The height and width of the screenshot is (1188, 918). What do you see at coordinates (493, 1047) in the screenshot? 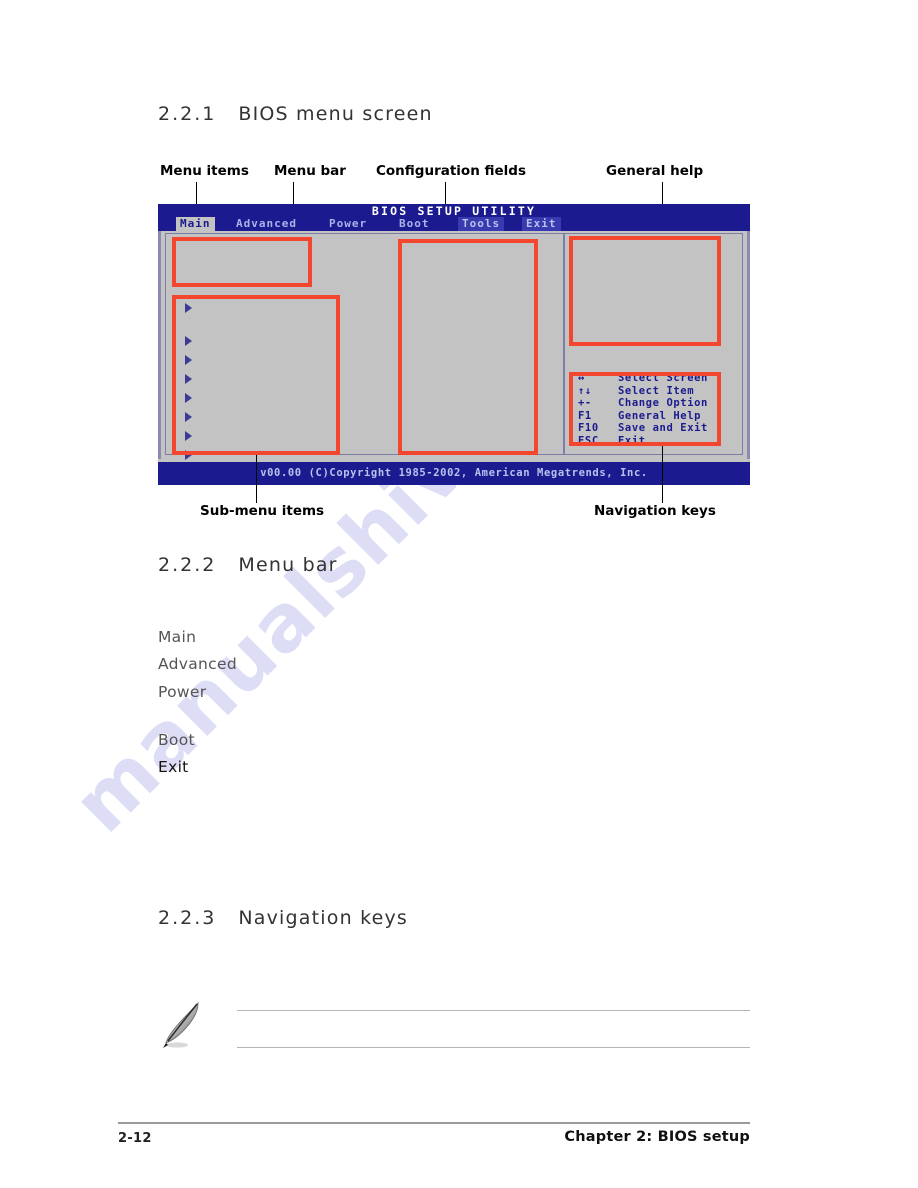
I see `note-rule-bottom` at bounding box center [493, 1047].